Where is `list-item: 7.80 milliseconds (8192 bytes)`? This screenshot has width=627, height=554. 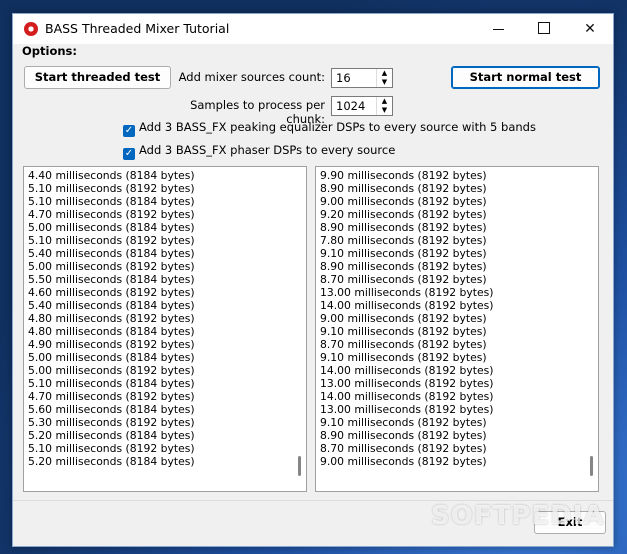 list-item: 7.80 milliseconds (8192 bytes) is located at coordinates (450, 240).